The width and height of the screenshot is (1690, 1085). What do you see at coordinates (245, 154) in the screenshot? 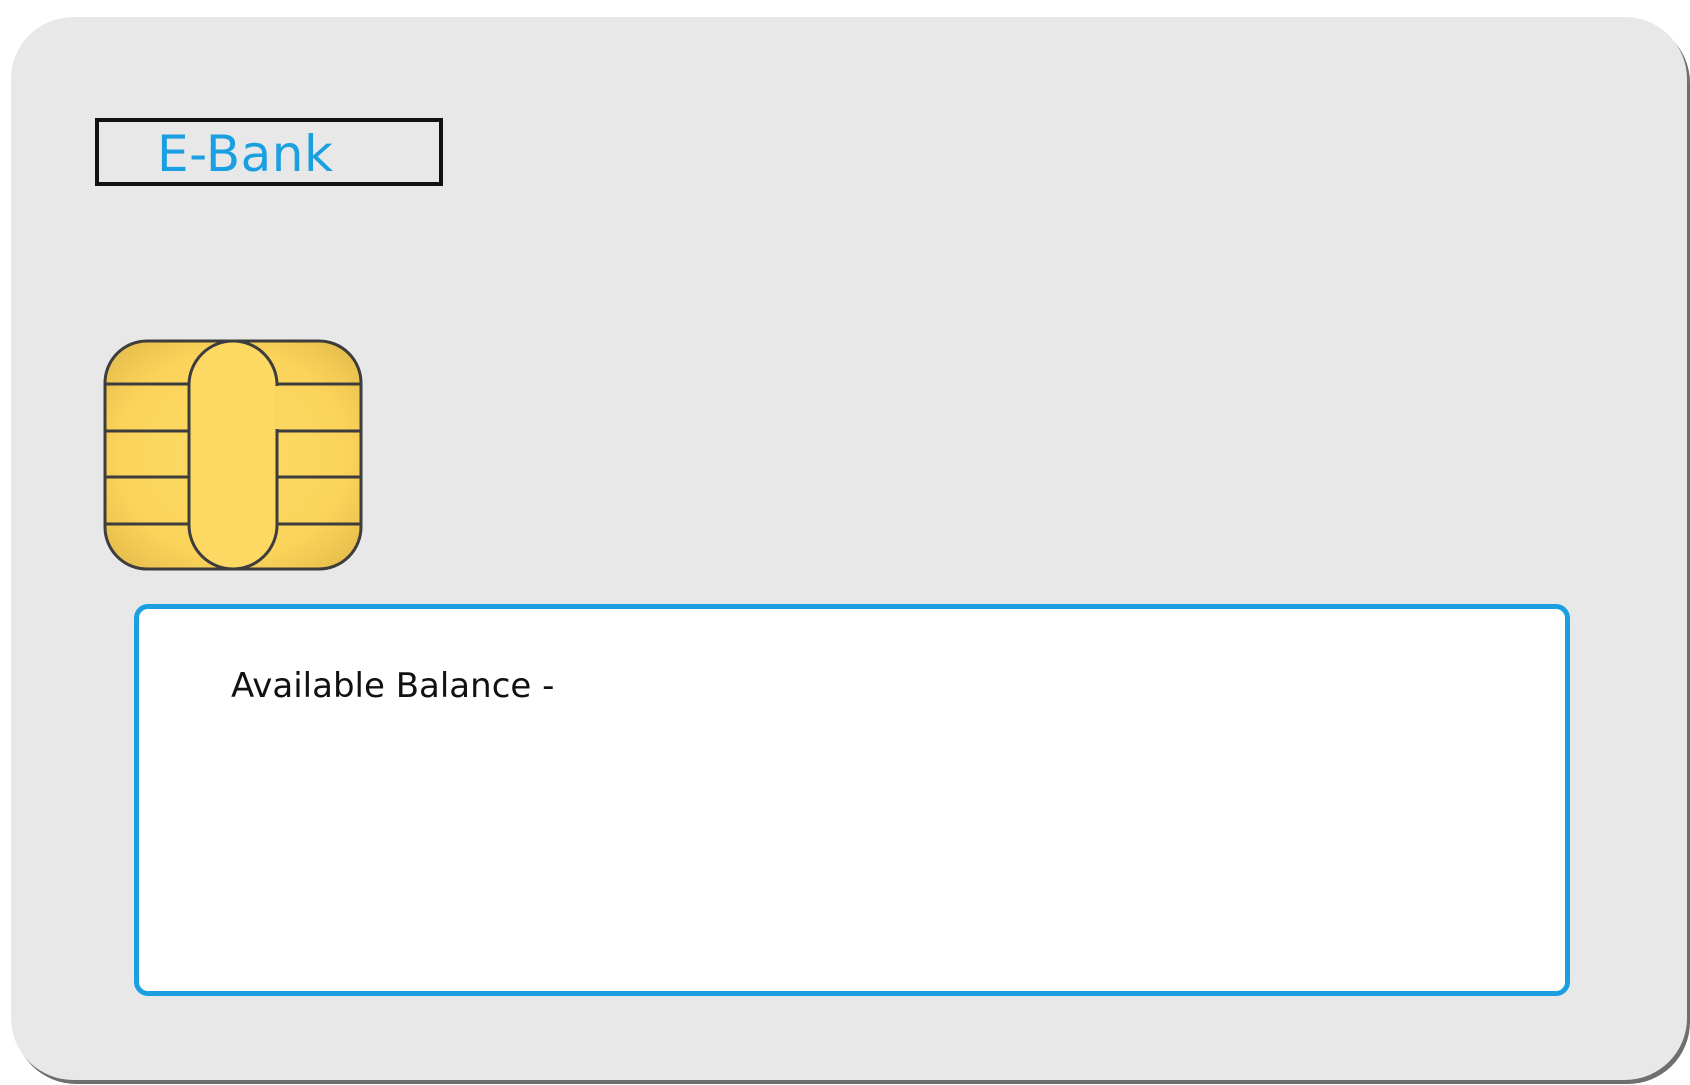
I see `brand-name: E-Bank` at bounding box center [245, 154].